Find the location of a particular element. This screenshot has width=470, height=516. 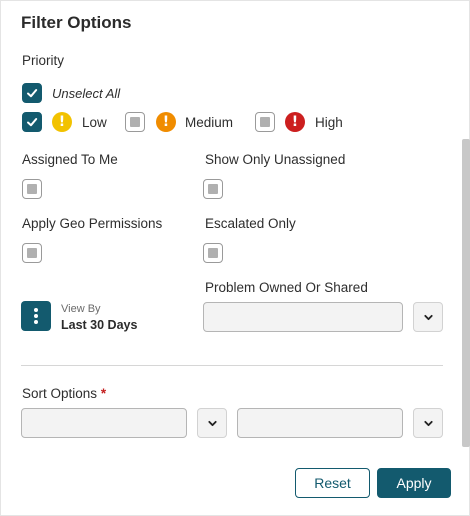

problem-owned-select is located at coordinates (303, 317).